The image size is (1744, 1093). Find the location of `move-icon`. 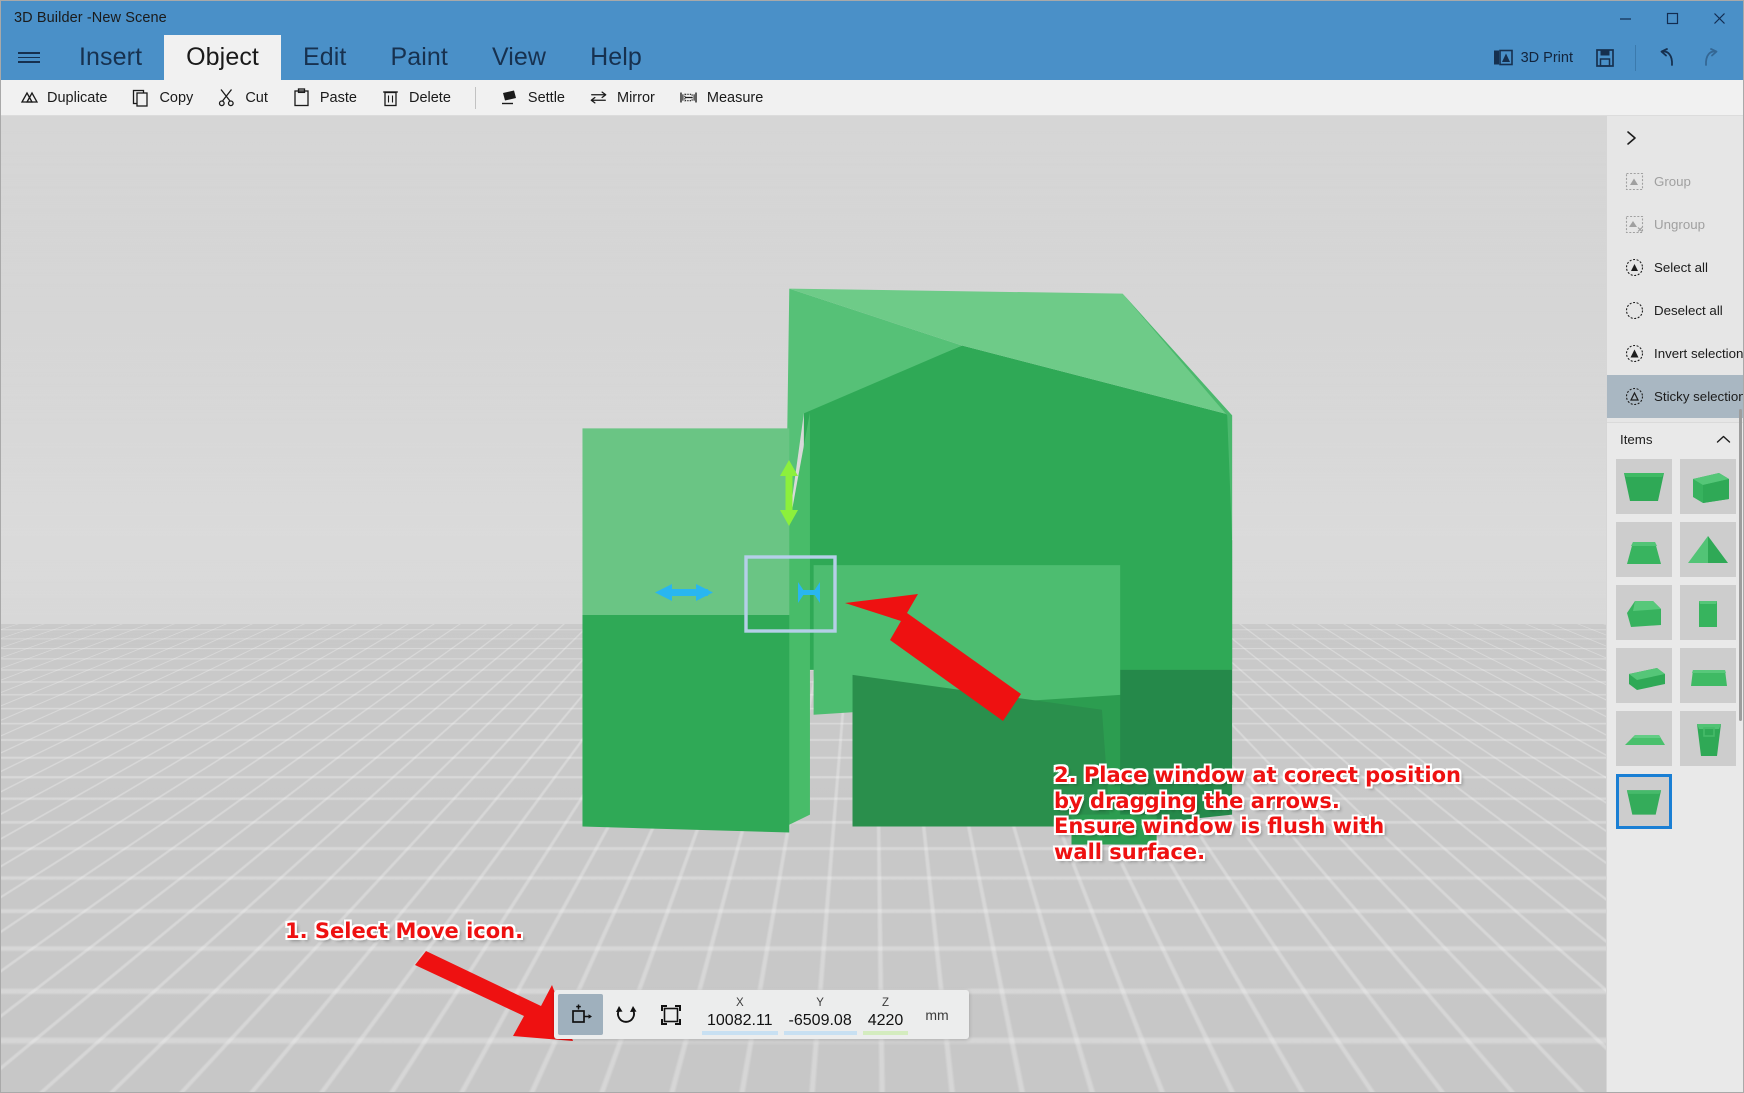

move-icon is located at coordinates (581, 1013).